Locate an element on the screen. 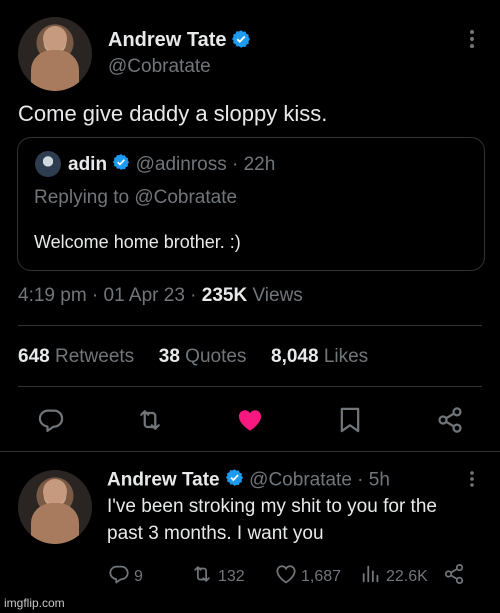 This screenshot has height=613, width=500. author-name: Andrew Tate is located at coordinates (167, 40).